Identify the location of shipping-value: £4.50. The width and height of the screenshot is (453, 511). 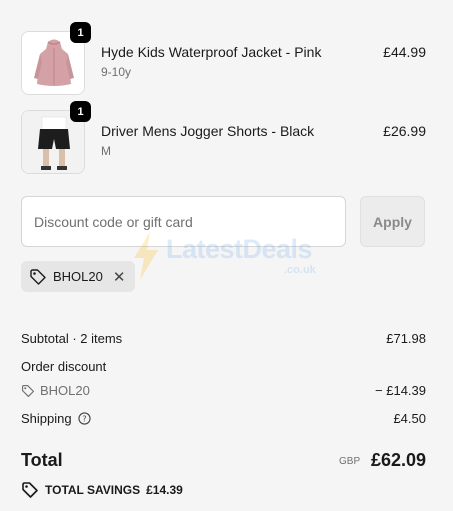
(409, 418).